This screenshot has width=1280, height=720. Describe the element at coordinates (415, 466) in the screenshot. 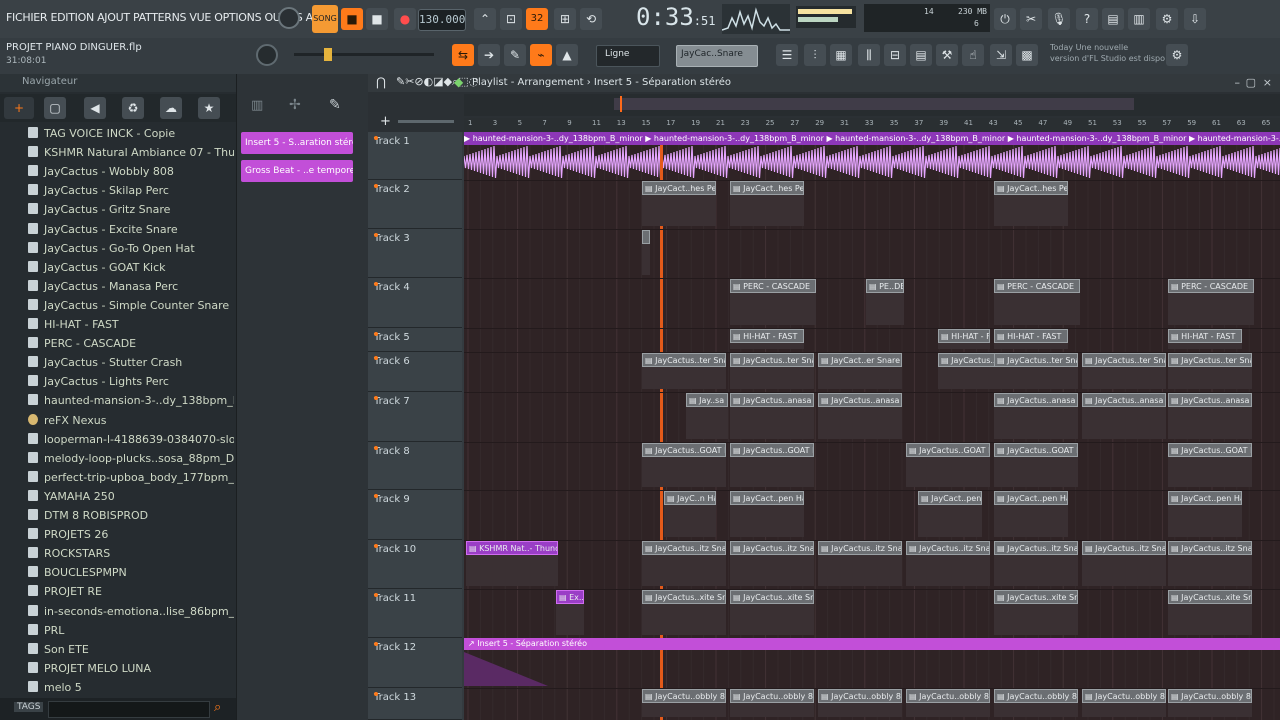

I see `track-header: Track 8` at that location.